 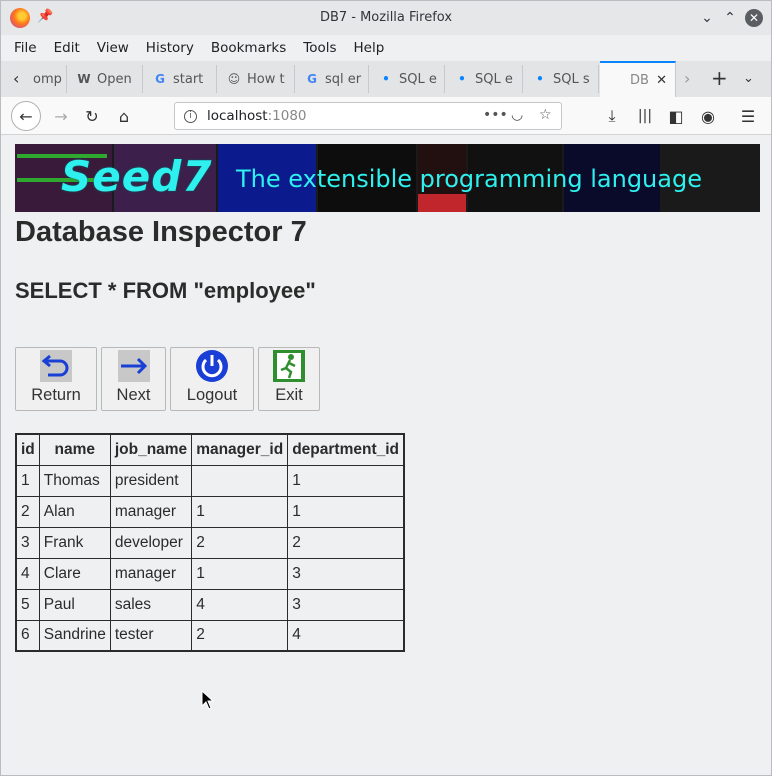 I want to click on page-actions-icon: •••, so click(x=495, y=115).